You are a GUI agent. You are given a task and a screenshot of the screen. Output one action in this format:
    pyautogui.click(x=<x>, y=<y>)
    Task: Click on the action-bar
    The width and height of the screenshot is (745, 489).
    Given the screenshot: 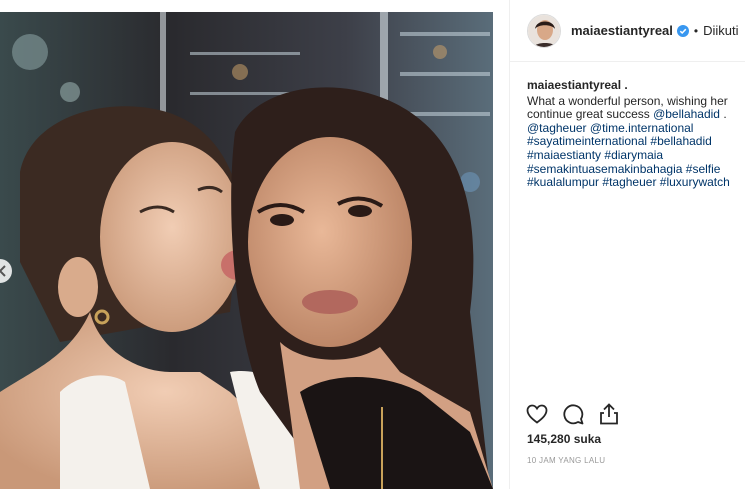 What is the action you would take?
    pyautogui.click(x=573, y=414)
    